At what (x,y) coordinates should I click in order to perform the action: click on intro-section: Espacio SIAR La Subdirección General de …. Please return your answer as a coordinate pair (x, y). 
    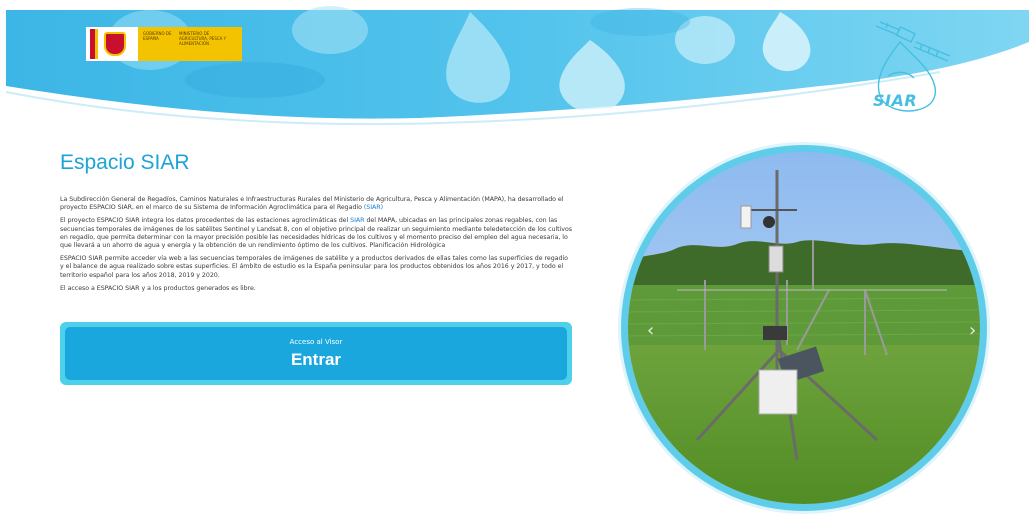
    Looking at the image, I should click on (316, 224).